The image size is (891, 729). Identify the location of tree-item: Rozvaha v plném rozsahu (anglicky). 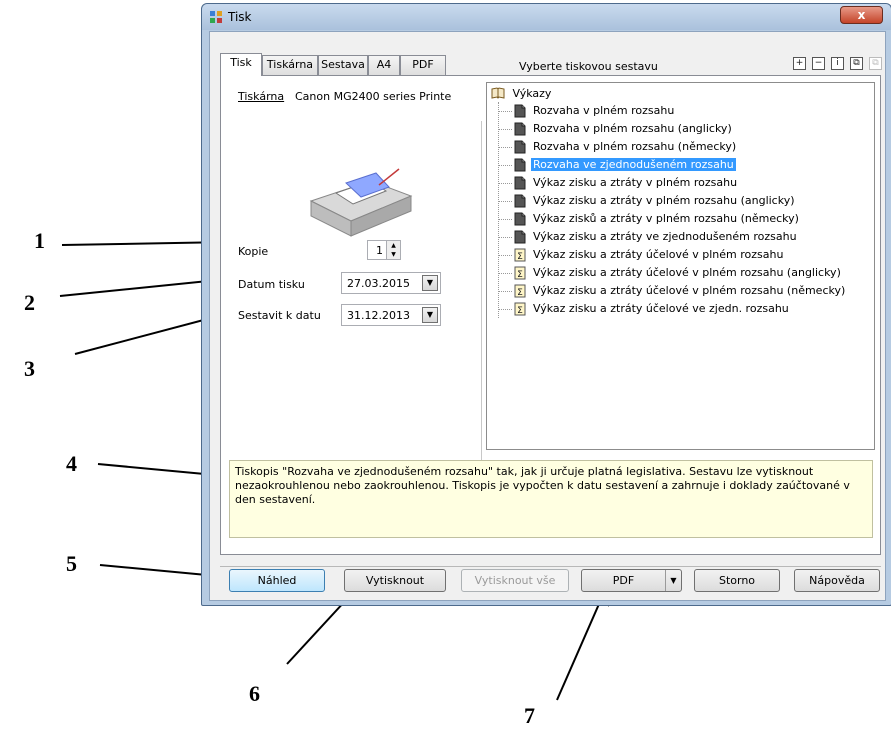
(683, 129).